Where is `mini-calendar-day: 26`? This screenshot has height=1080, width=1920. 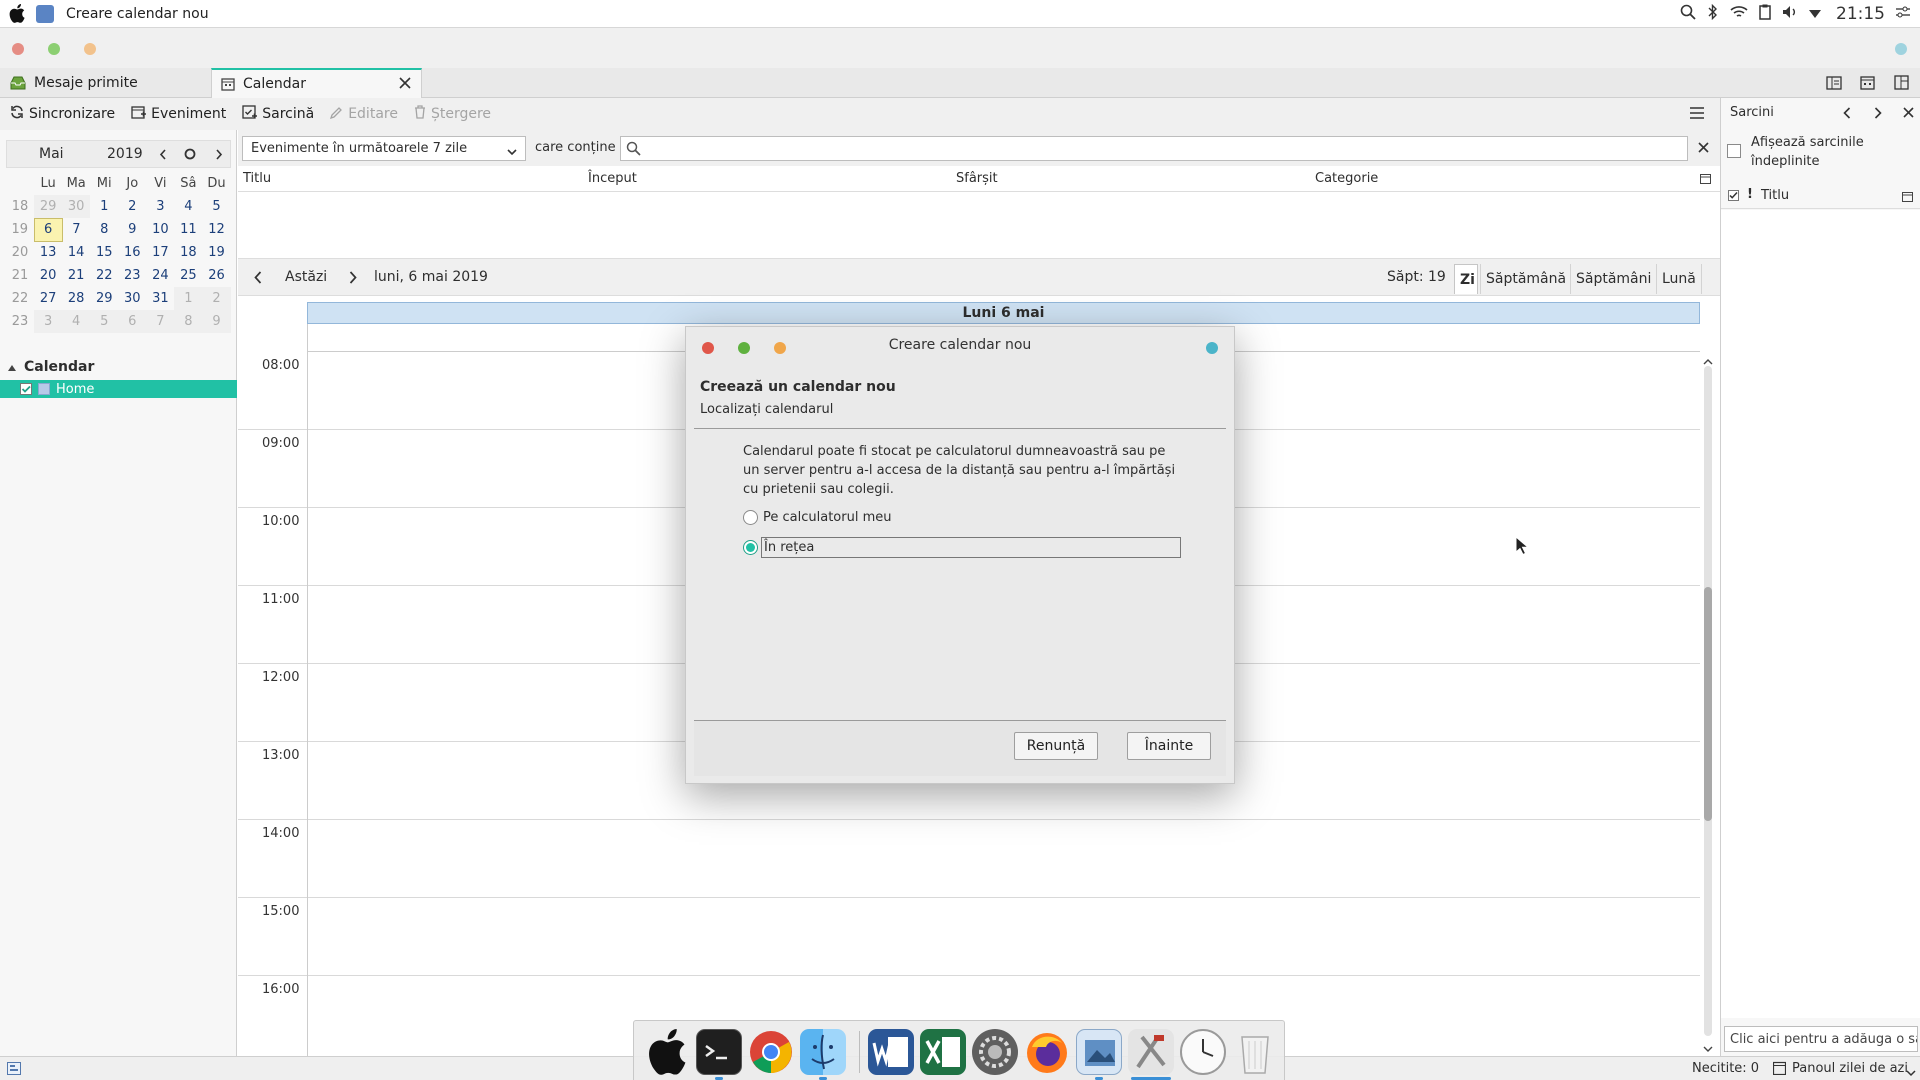 mini-calendar-day: 26 is located at coordinates (216, 275).